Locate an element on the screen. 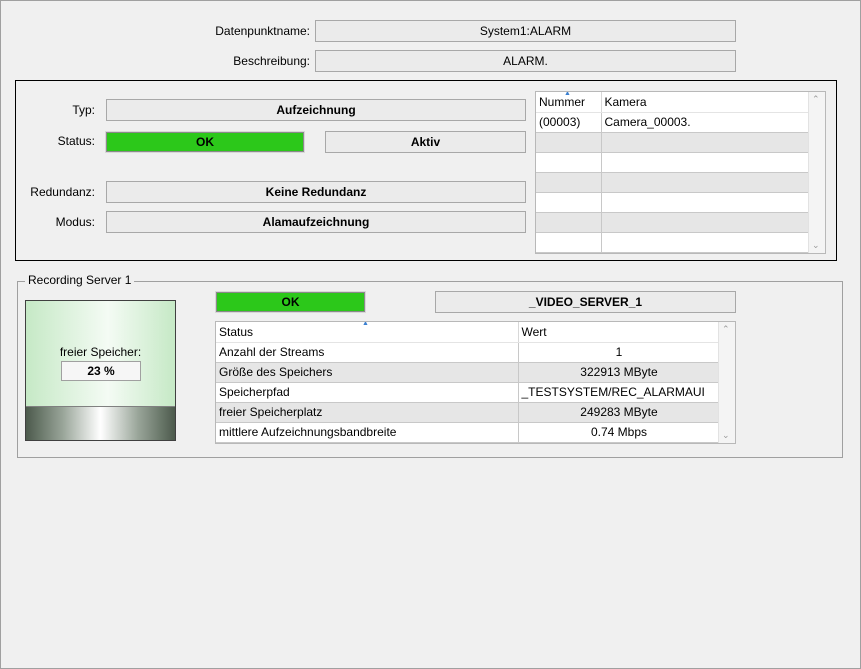 The height and width of the screenshot is (669, 861). dp-name-label: Datenpunktname: is located at coordinates (262, 31).